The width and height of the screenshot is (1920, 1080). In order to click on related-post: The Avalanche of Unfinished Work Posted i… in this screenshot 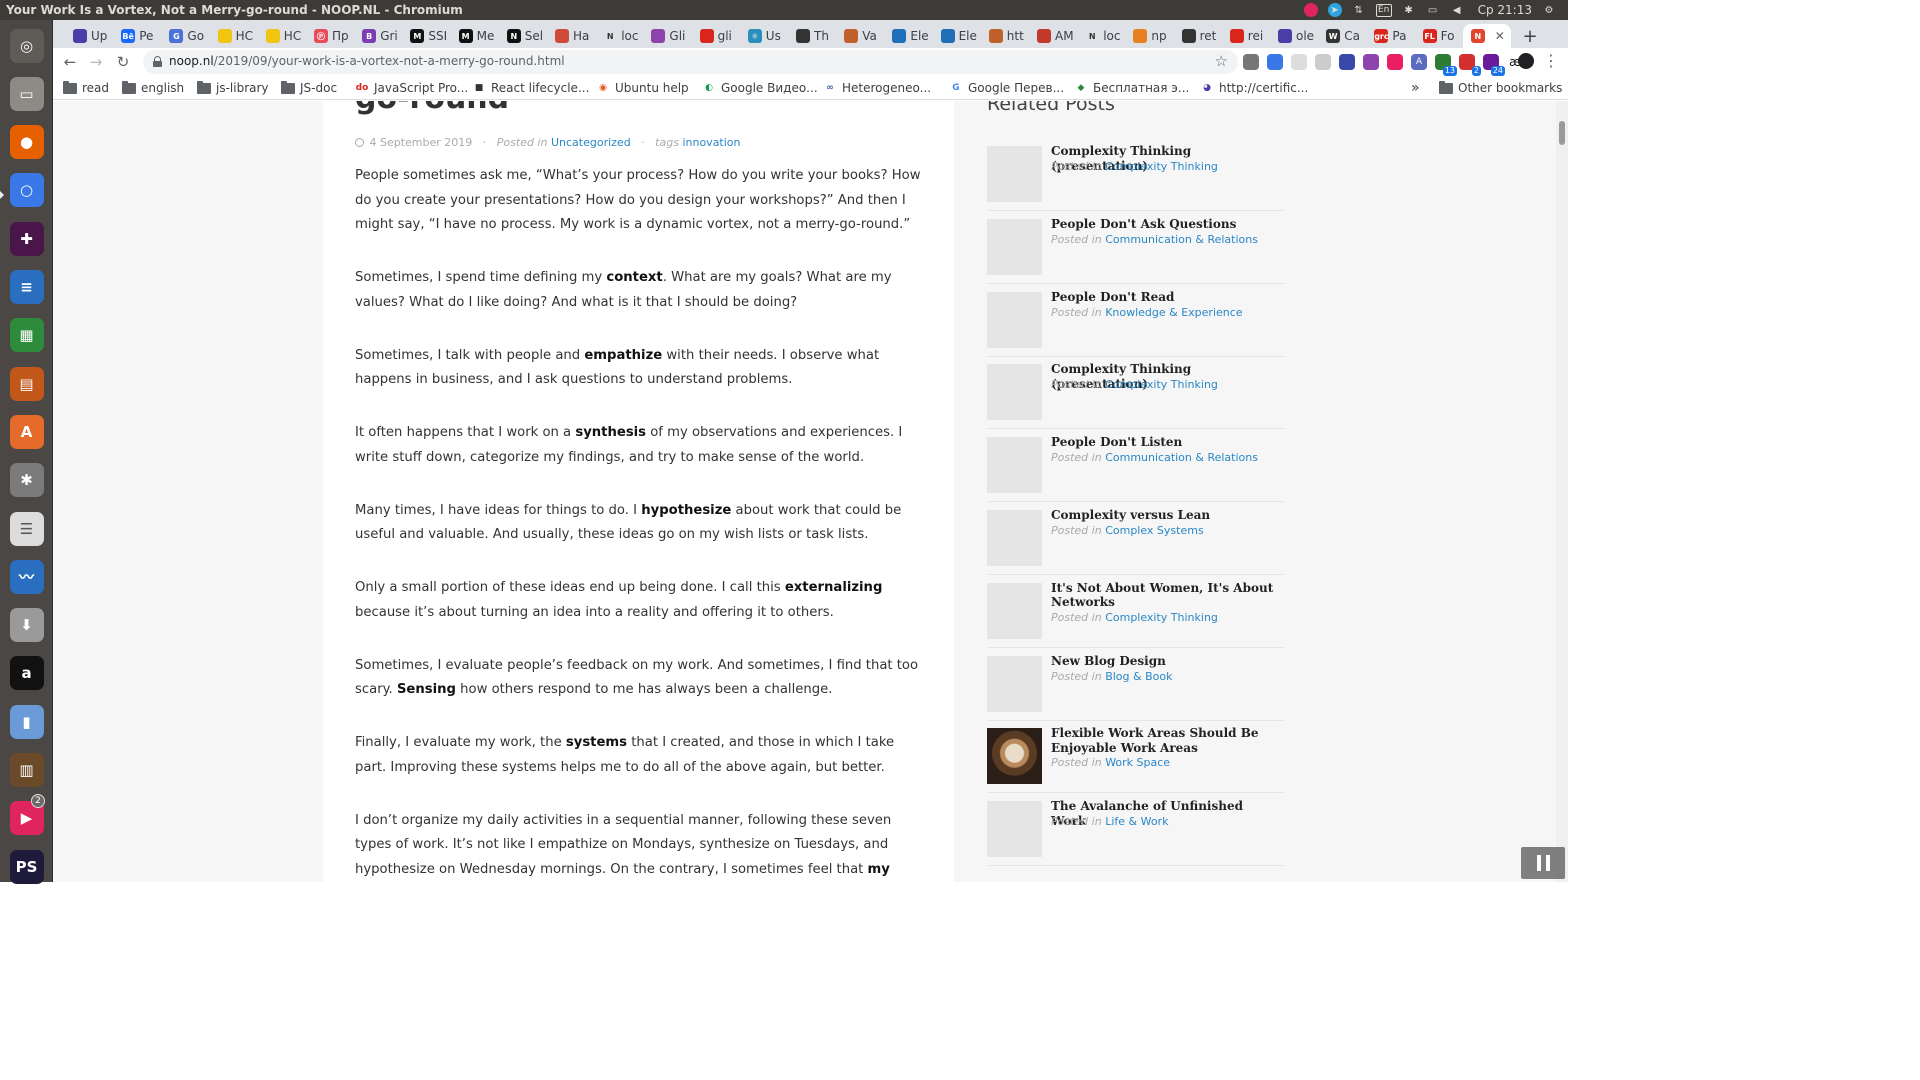, I will do `click(1136, 830)`.